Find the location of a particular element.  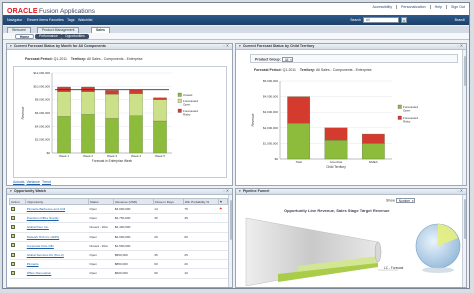

header-separator is located at coordinates (397, 7).